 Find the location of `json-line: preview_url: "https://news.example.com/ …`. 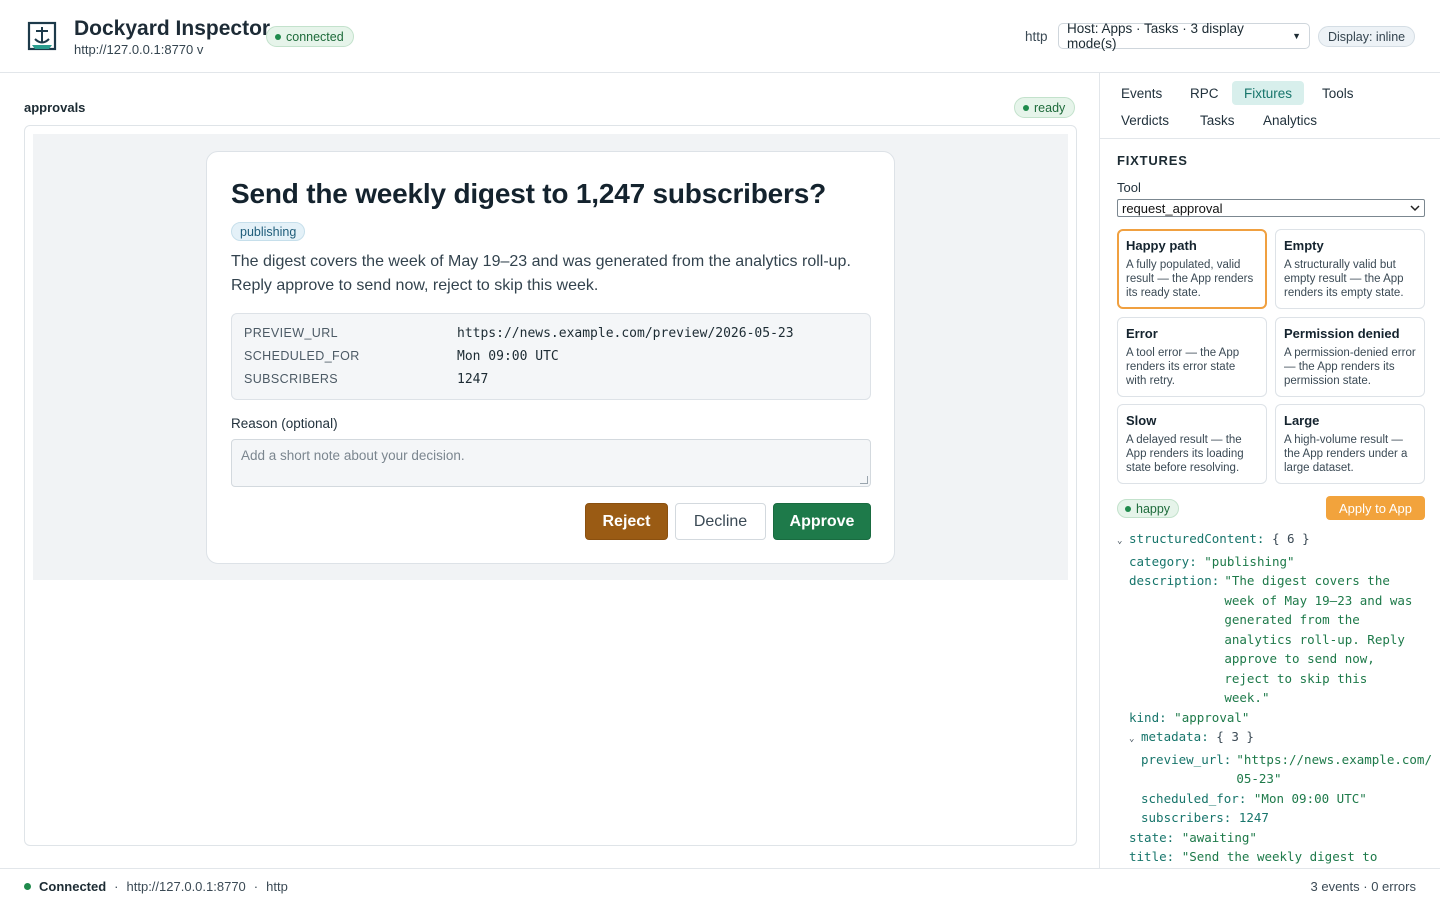

json-line: preview_url: "https://news.example.com/ … is located at coordinates (1278, 769).